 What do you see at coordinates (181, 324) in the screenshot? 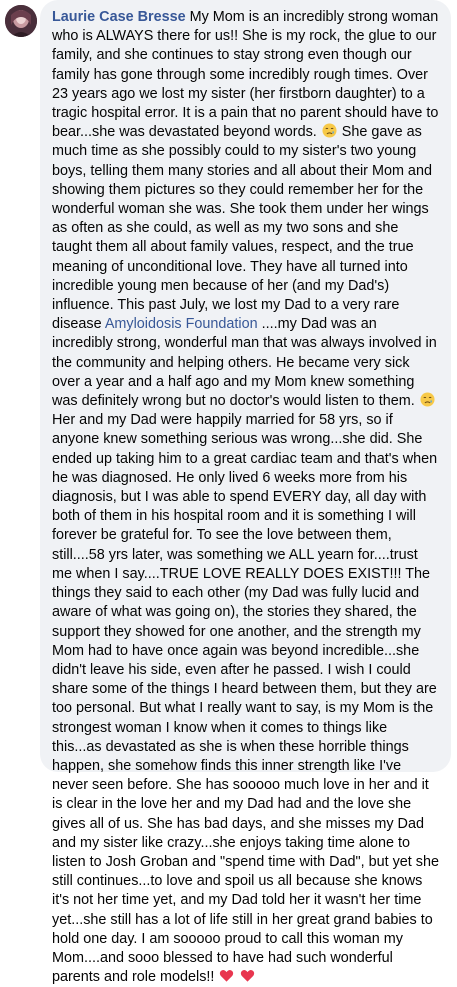
I see `mention-link-amyloidosis-foundation: Amyloidosis Foundation` at bounding box center [181, 324].